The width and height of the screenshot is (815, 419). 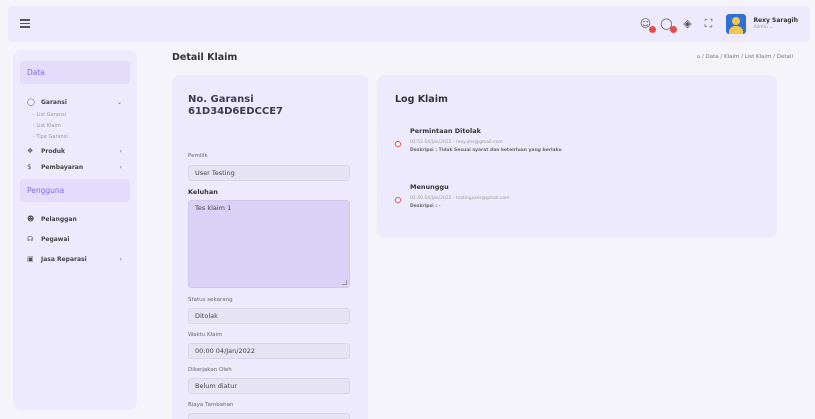 I want to click on users-icon: ☺, so click(x=647, y=25).